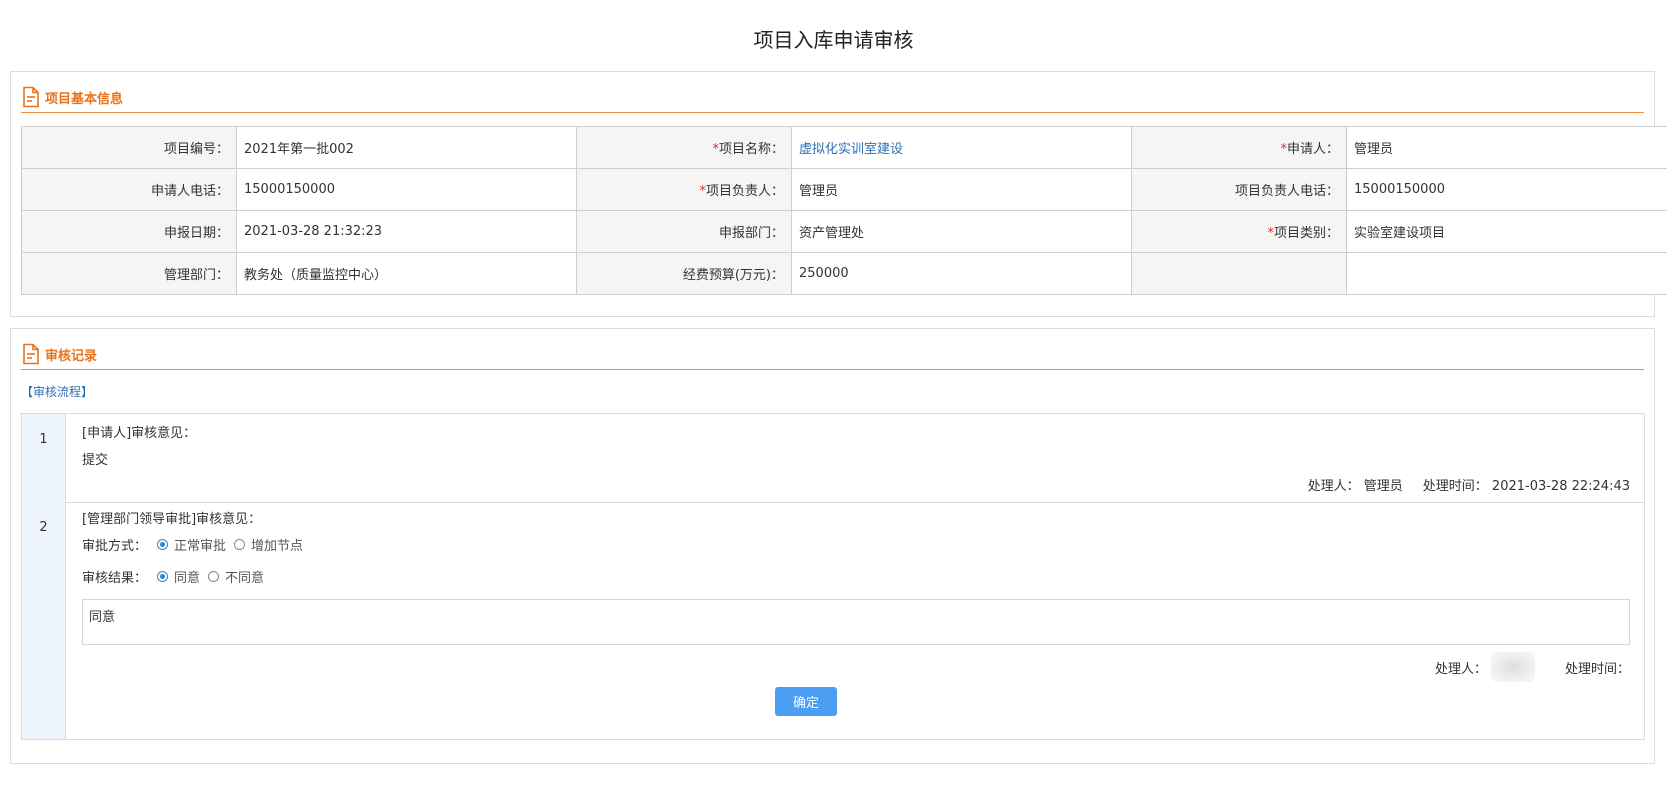 The image size is (1667, 787). What do you see at coordinates (832, 97) in the screenshot?
I see `project-info-header: 项目基本信息` at bounding box center [832, 97].